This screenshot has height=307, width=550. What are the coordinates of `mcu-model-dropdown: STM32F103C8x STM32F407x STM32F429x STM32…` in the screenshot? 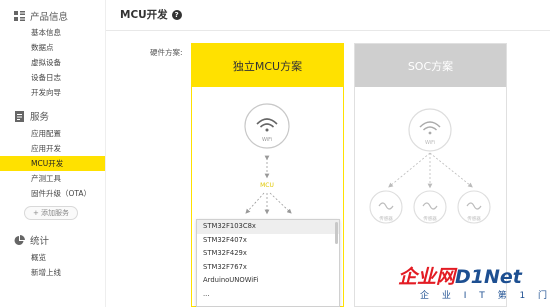 It's located at (268, 263).